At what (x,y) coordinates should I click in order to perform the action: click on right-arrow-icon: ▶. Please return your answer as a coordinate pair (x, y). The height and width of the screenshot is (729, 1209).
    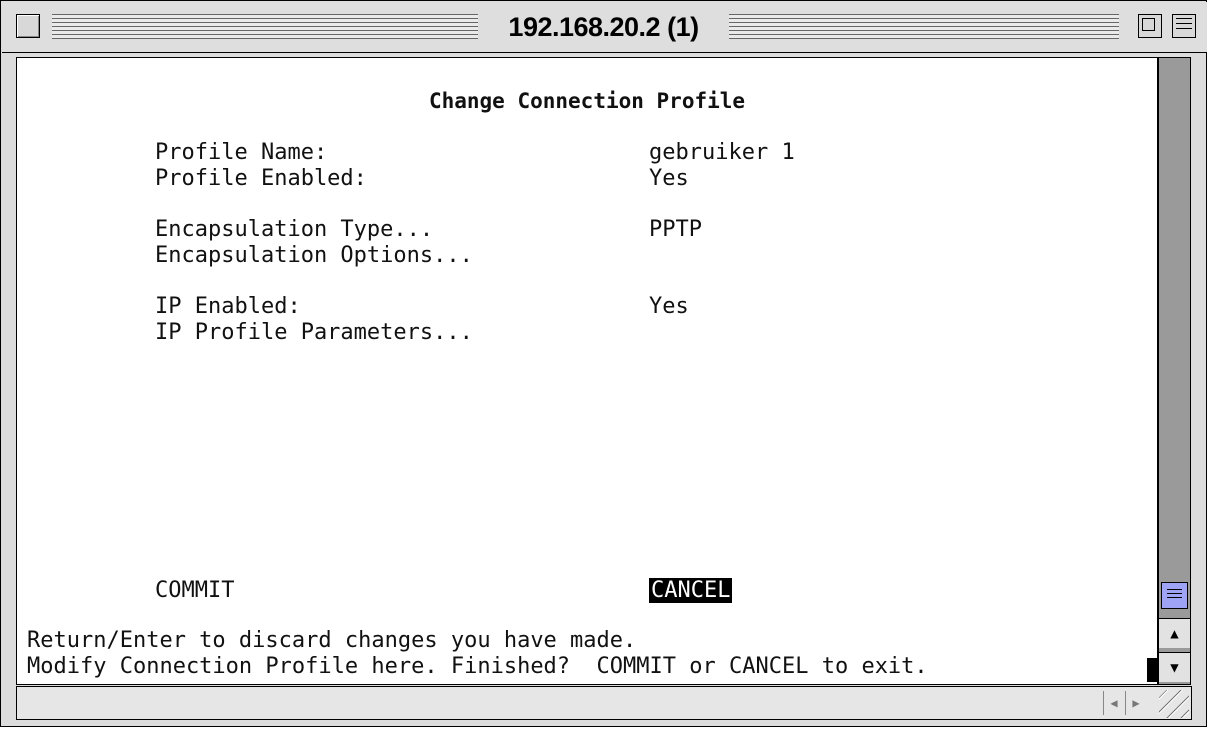
    Looking at the image, I should click on (1135, 703).